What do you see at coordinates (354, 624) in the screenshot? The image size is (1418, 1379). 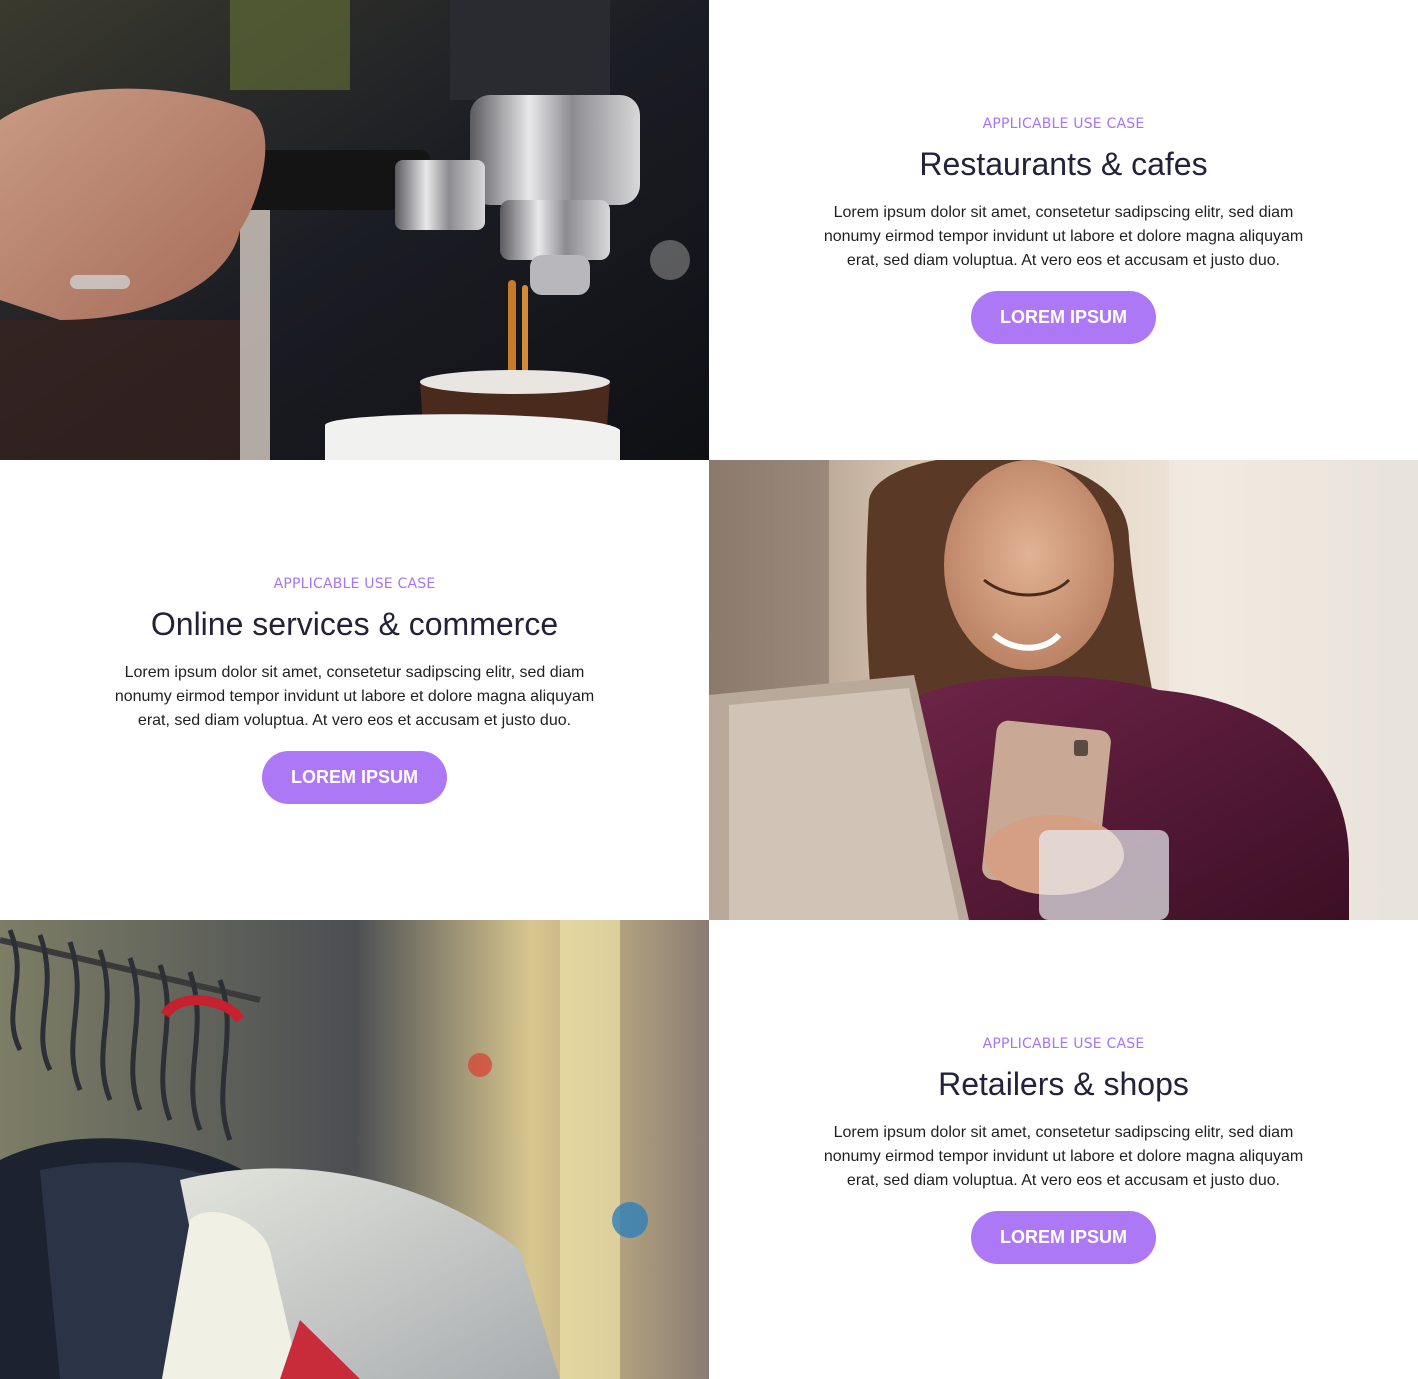 I see `use-case-title: Online services & commerce` at bounding box center [354, 624].